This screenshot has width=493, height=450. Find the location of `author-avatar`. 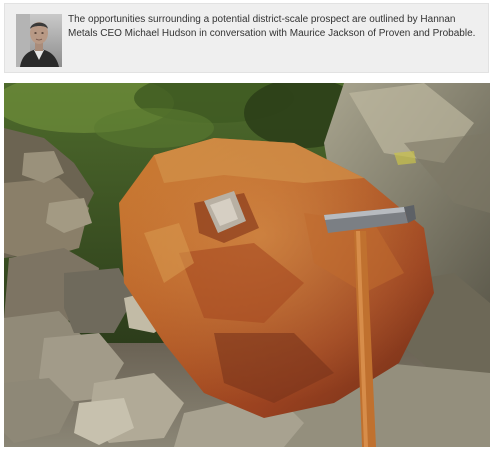

author-avatar is located at coordinates (39, 40).